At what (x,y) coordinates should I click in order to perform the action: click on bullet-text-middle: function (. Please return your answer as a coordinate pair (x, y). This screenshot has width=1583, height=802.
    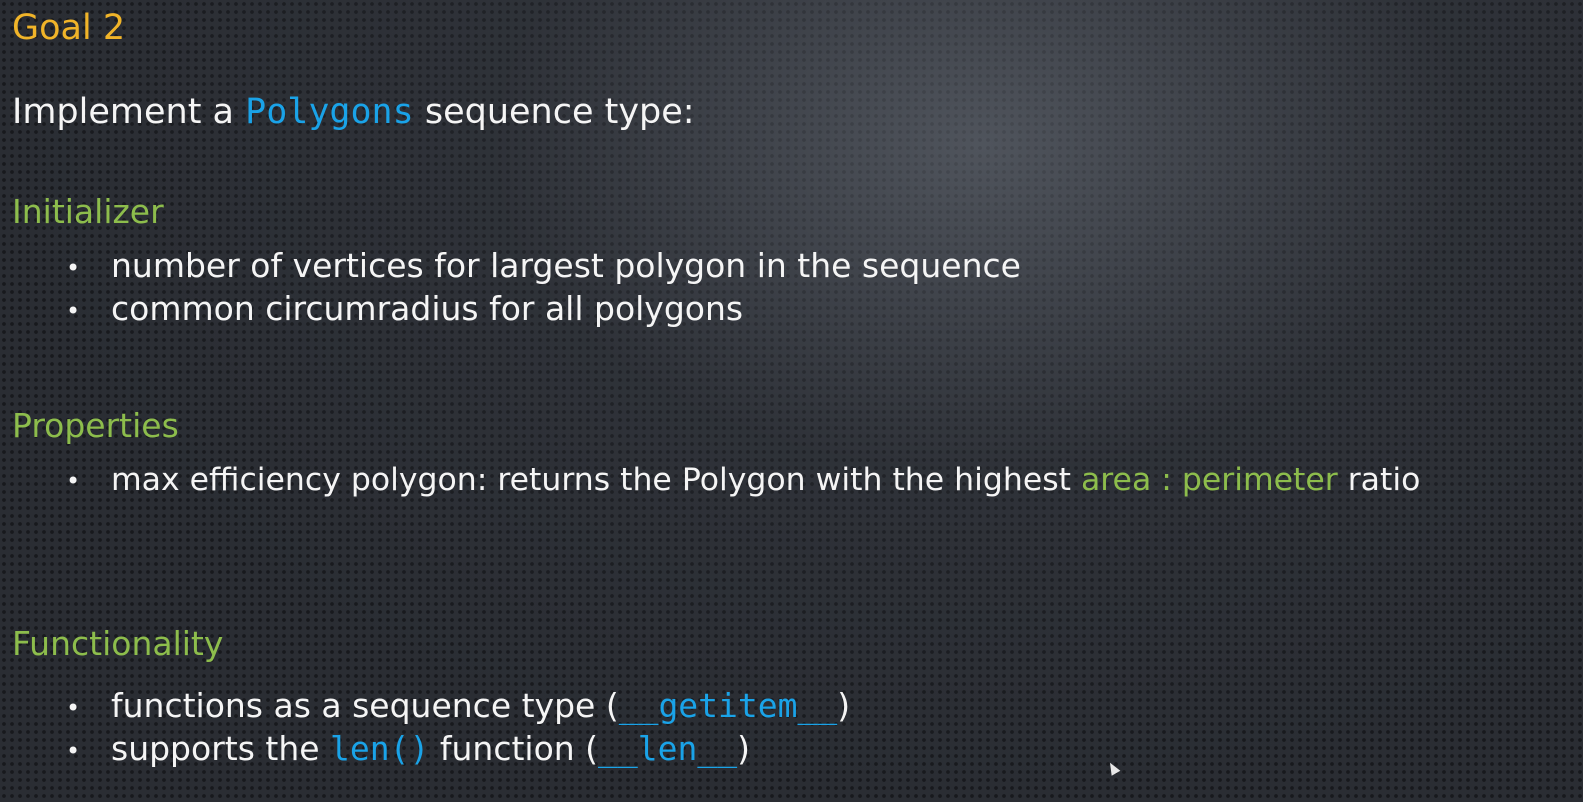
    Looking at the image, I should click on (514, 748).